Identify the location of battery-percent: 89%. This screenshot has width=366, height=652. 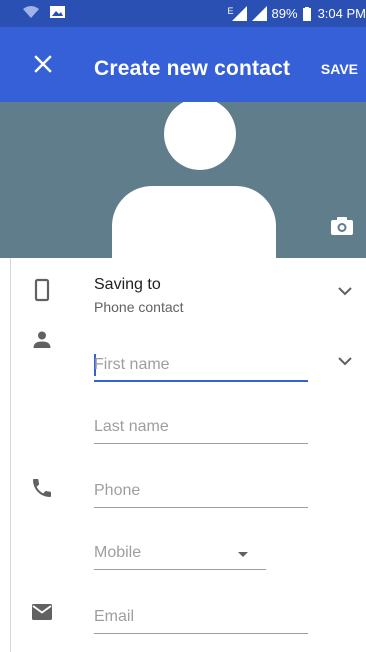
(284, 13).